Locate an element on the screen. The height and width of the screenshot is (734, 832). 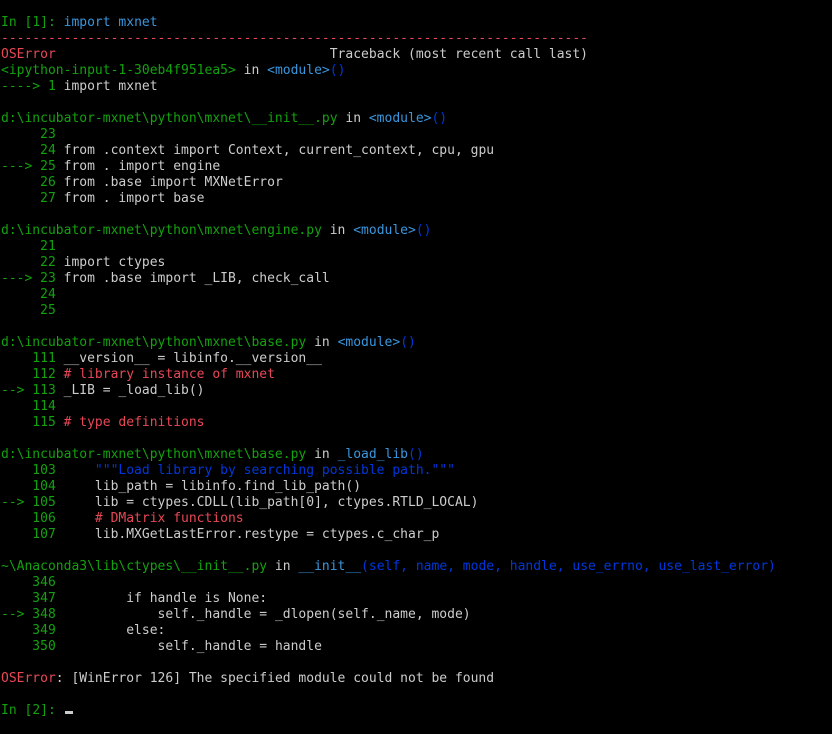
frame-3-line-21: 21 is located at coordinates (28, 246).